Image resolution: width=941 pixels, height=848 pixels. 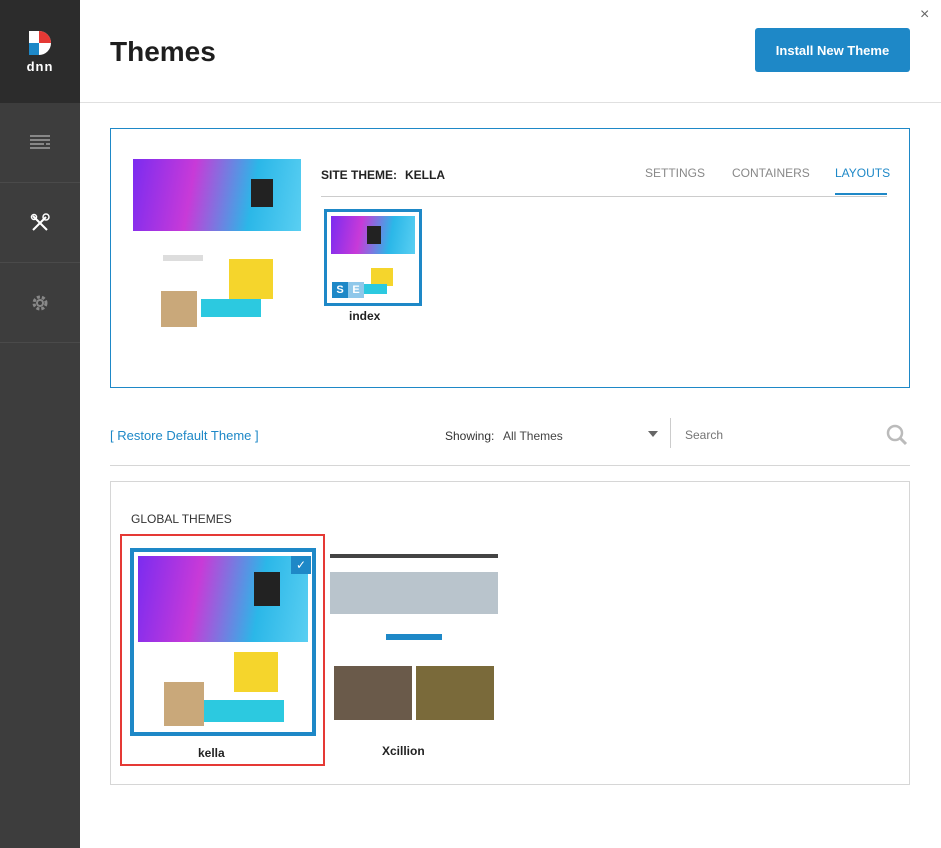 I want to click on sidebar: dnn, so click(x=40, y=424).